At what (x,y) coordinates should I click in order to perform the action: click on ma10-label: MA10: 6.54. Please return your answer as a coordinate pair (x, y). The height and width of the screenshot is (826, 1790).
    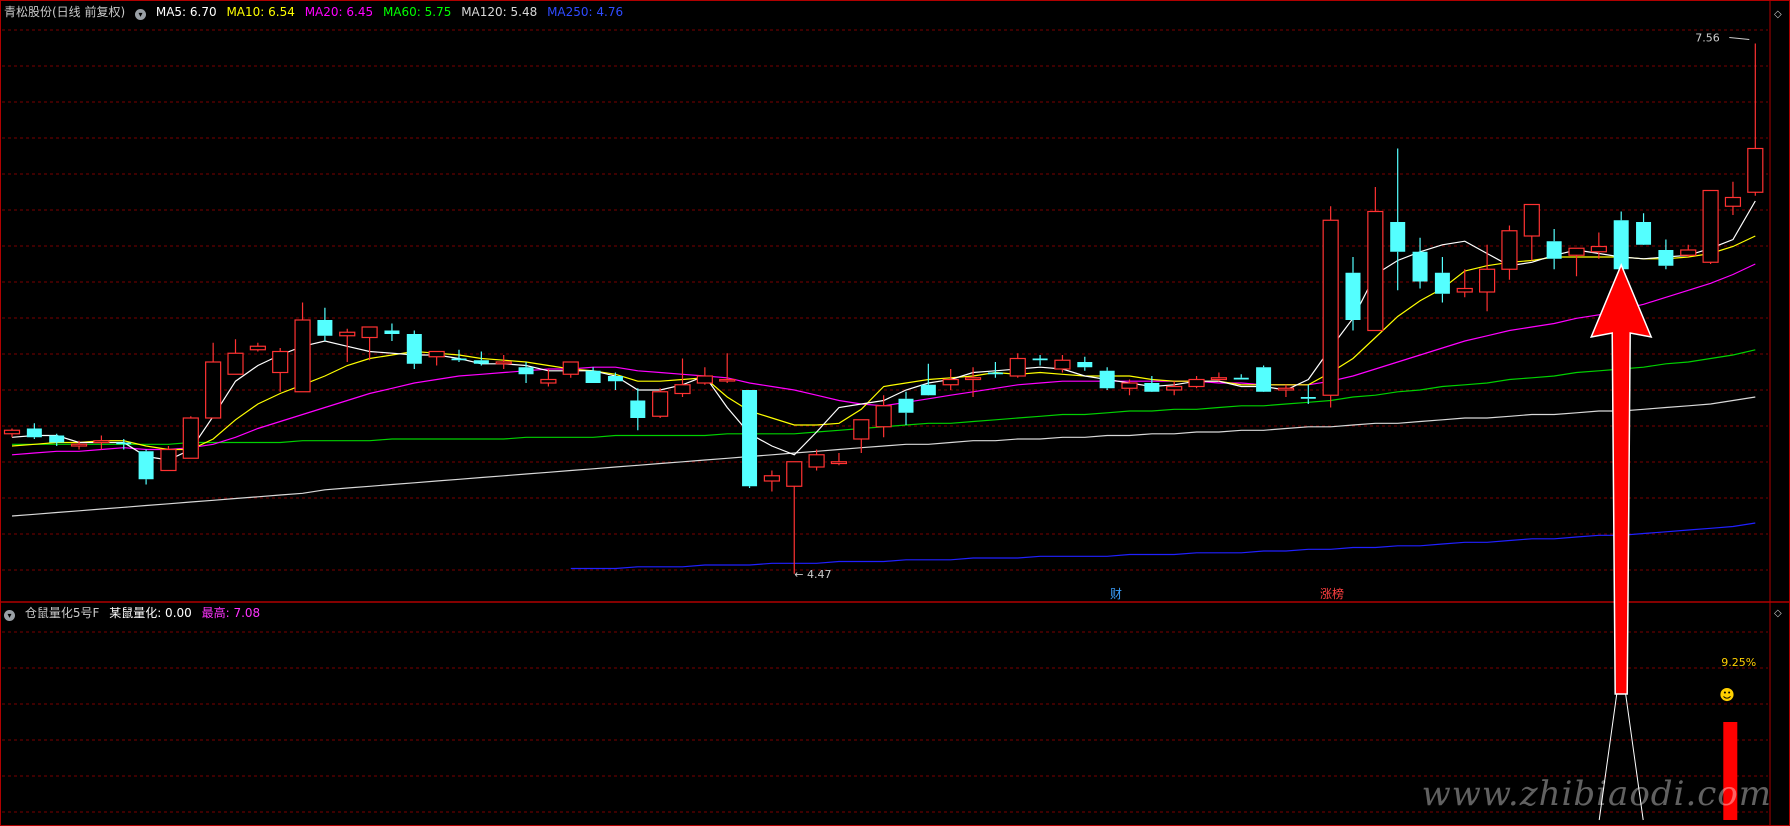
    Looking at the image, I should click on (260, 12).